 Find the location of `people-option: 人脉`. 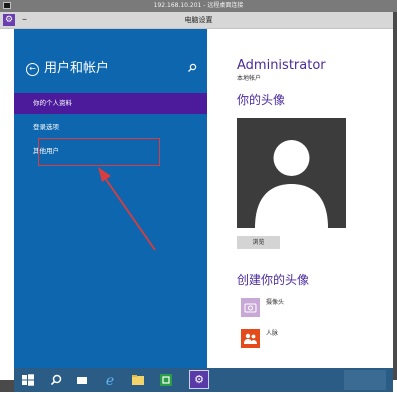

people-option: 人脉 is located at coordinates (316, 339).